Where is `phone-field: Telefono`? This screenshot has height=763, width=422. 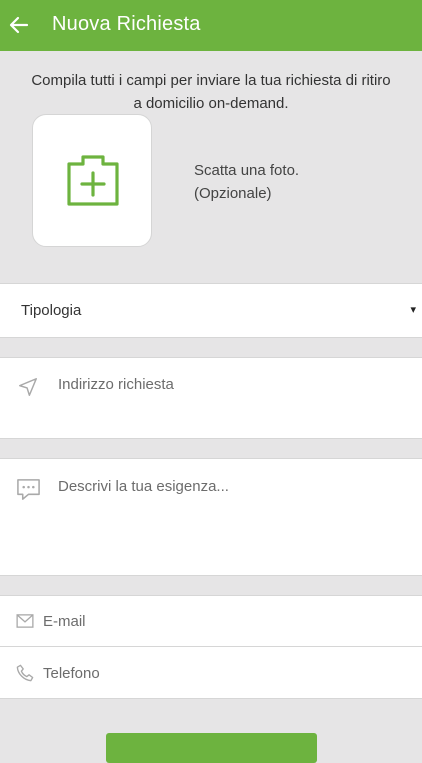
phone-field: Telefono is located at coordinates (211, 673).